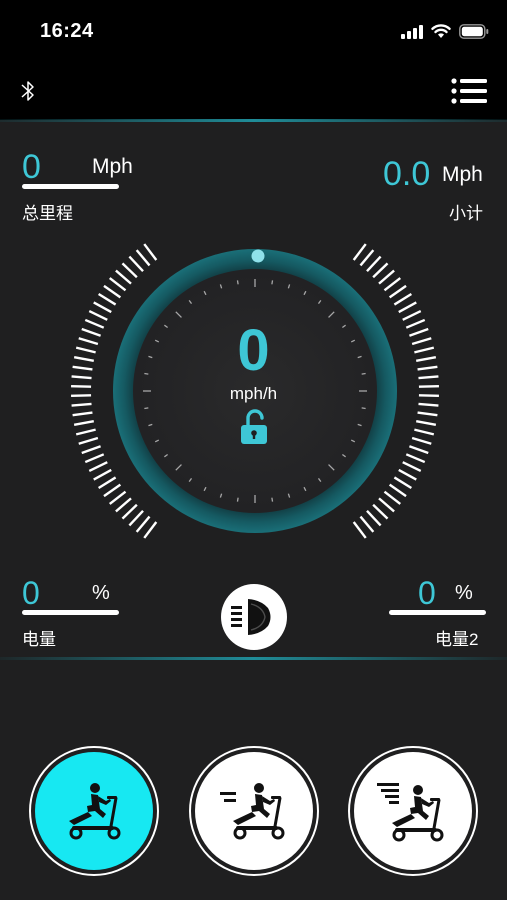  I want to click on trip-value: 0.0, so click(407, 174).